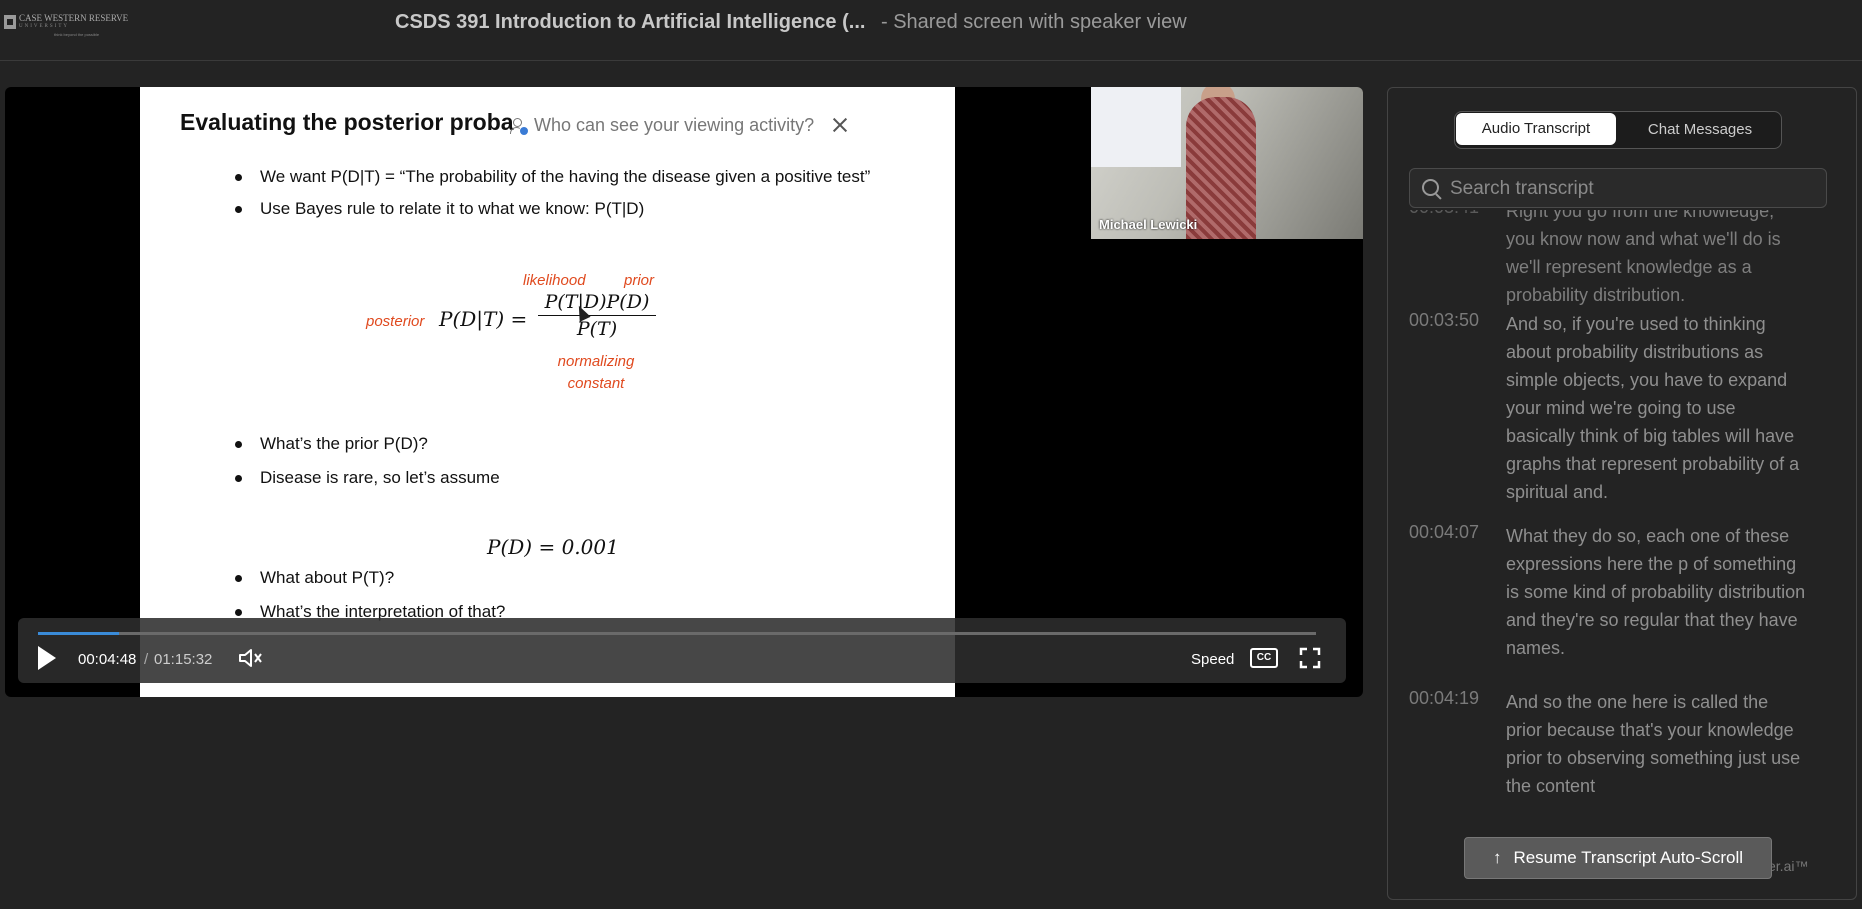  I want to click on prior-label: prior, so click(639, 280).